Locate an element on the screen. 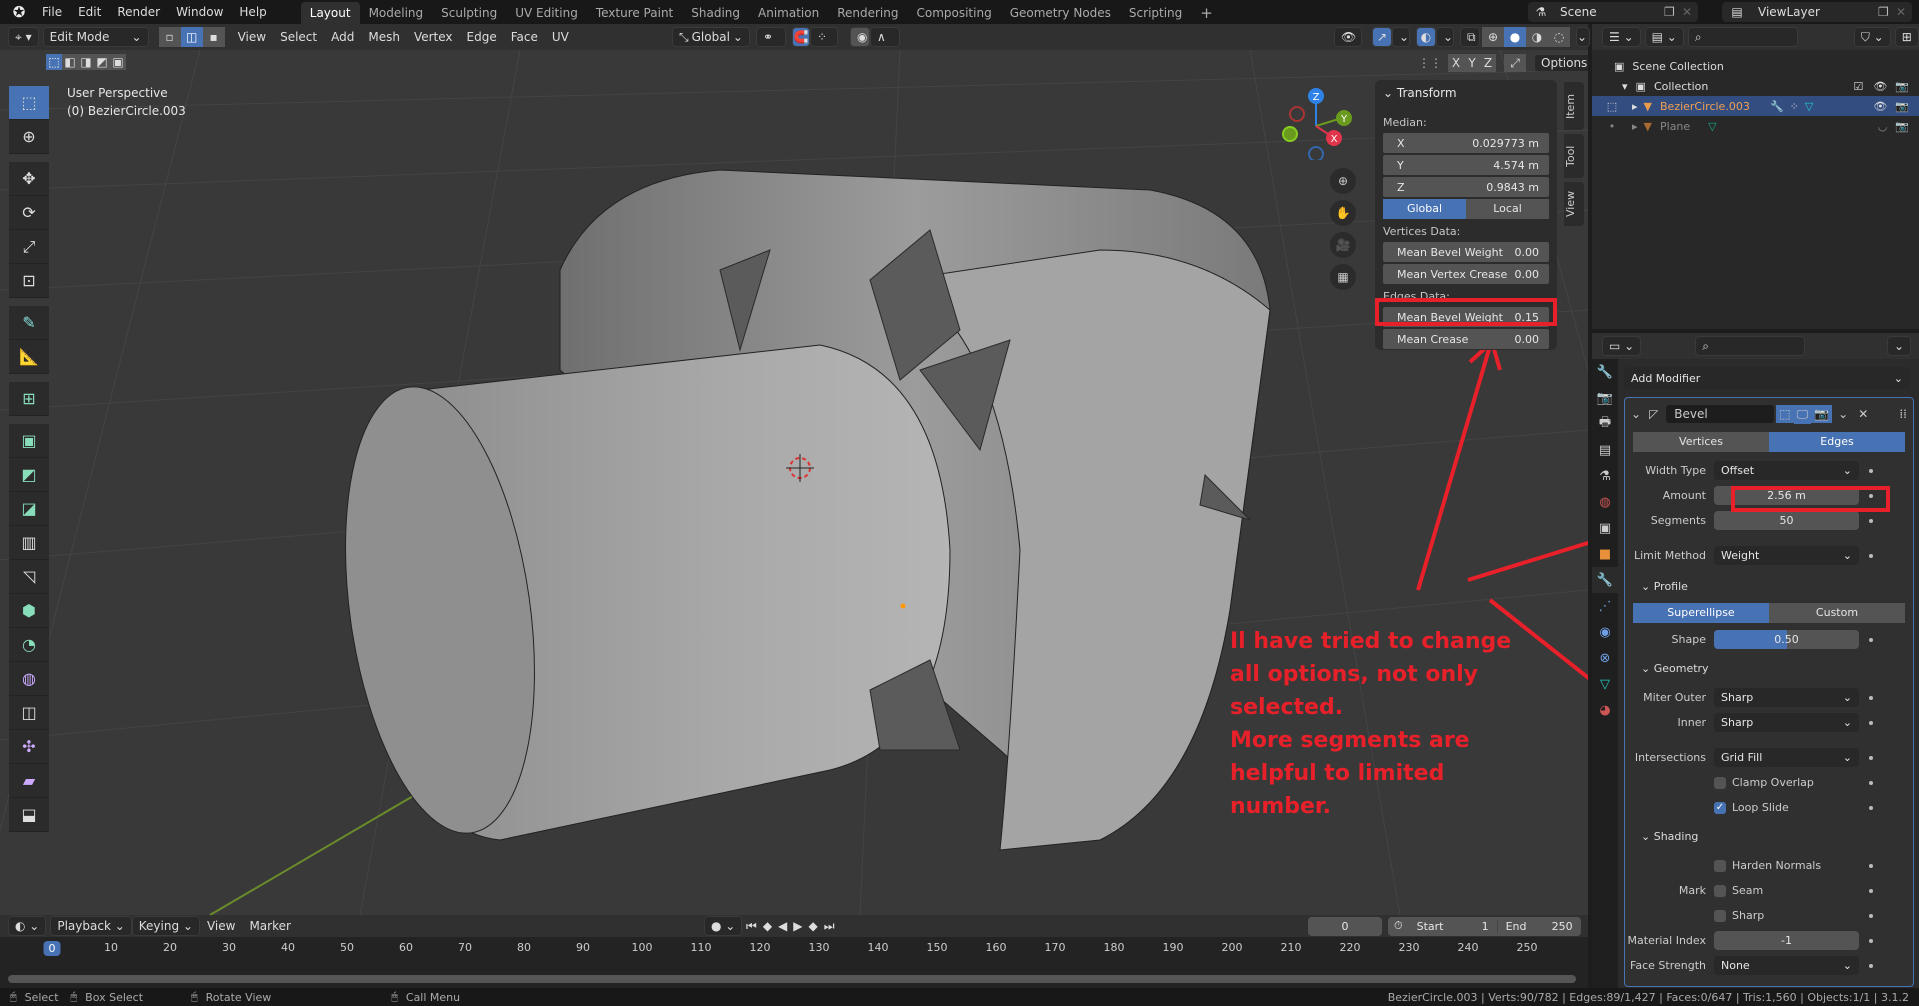  inner-miter-dropdown: Sharp ⌄ is located at coordinates (1786, 722).